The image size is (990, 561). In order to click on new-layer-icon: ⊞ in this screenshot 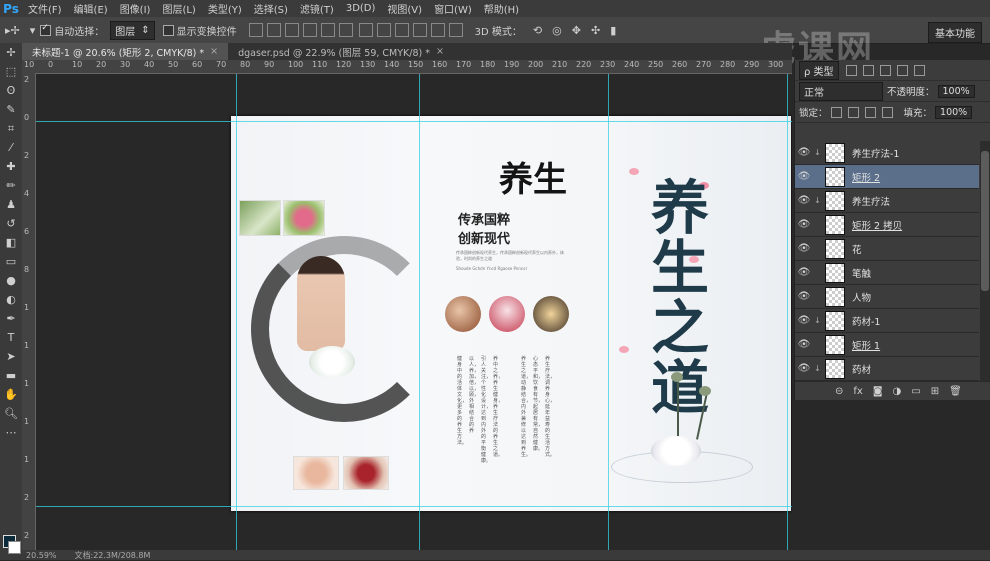, I will do `click(935, 391)`.